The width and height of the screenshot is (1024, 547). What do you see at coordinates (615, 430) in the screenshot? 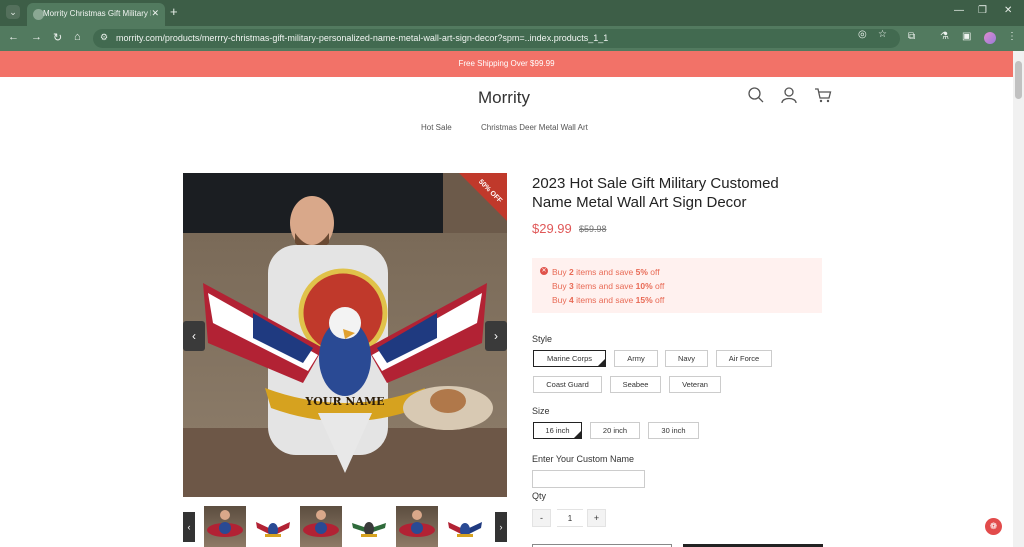
I see `size-option-20: 20 inch` at bounding box center [615, 430].